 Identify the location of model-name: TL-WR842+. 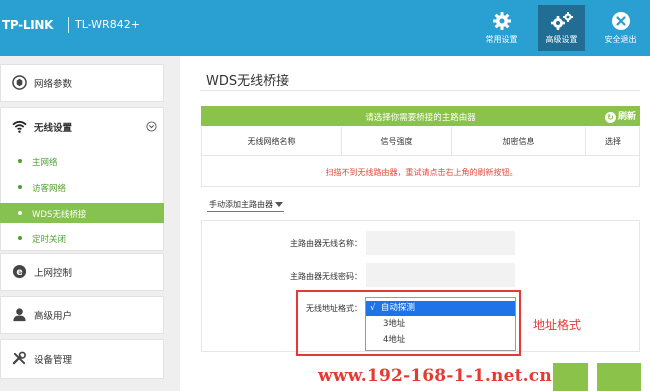
(107, 24).